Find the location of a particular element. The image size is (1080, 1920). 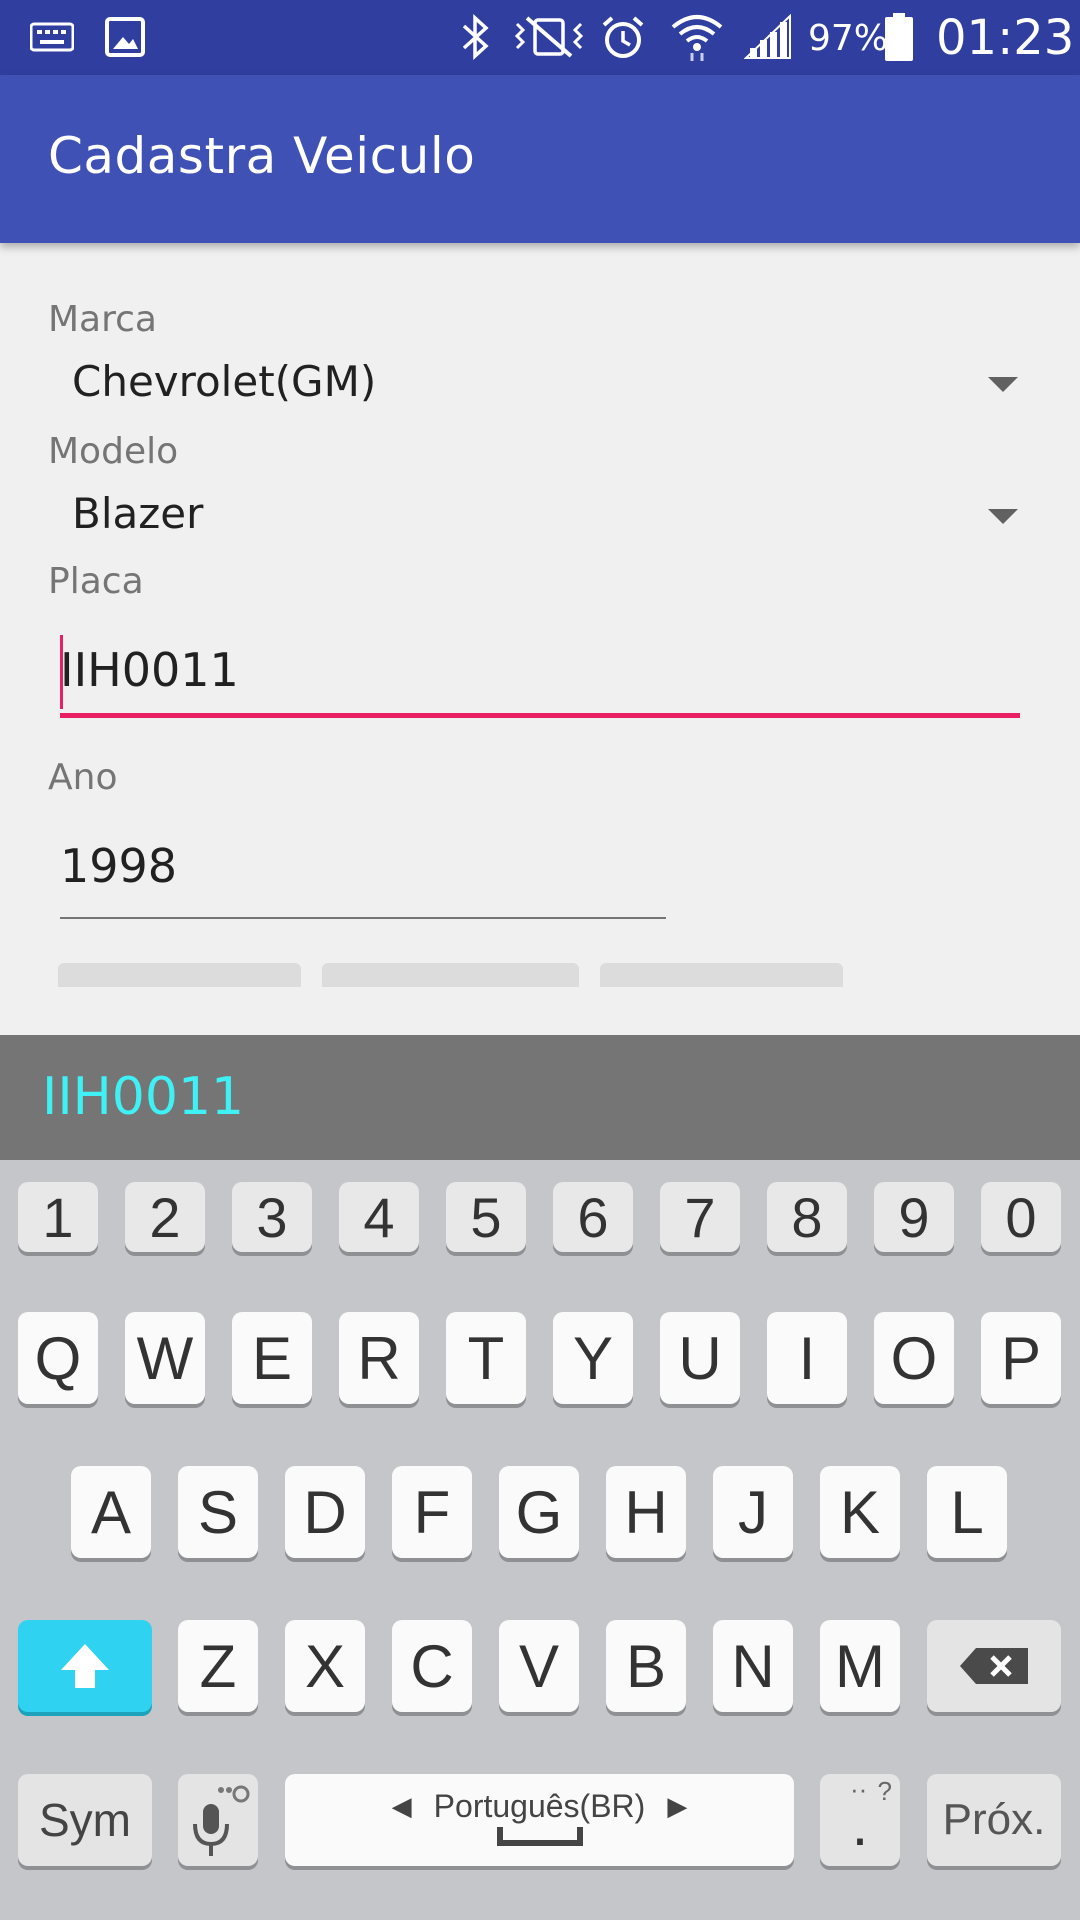

ano-underline is located at coordinates (363, 918).